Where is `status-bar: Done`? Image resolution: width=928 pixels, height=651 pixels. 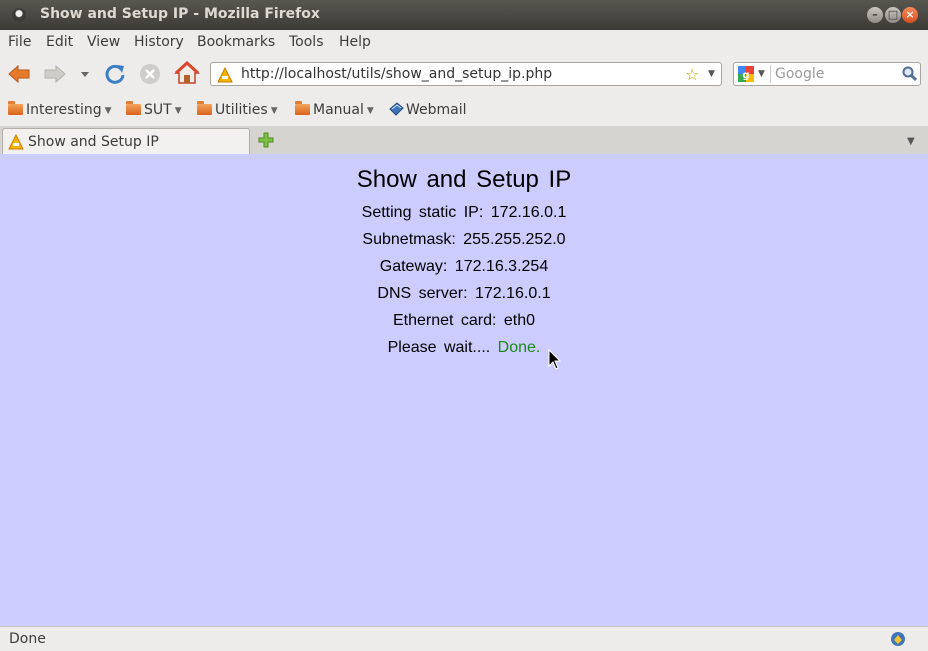
status-bar: Done is located at coordinates (464, 638).